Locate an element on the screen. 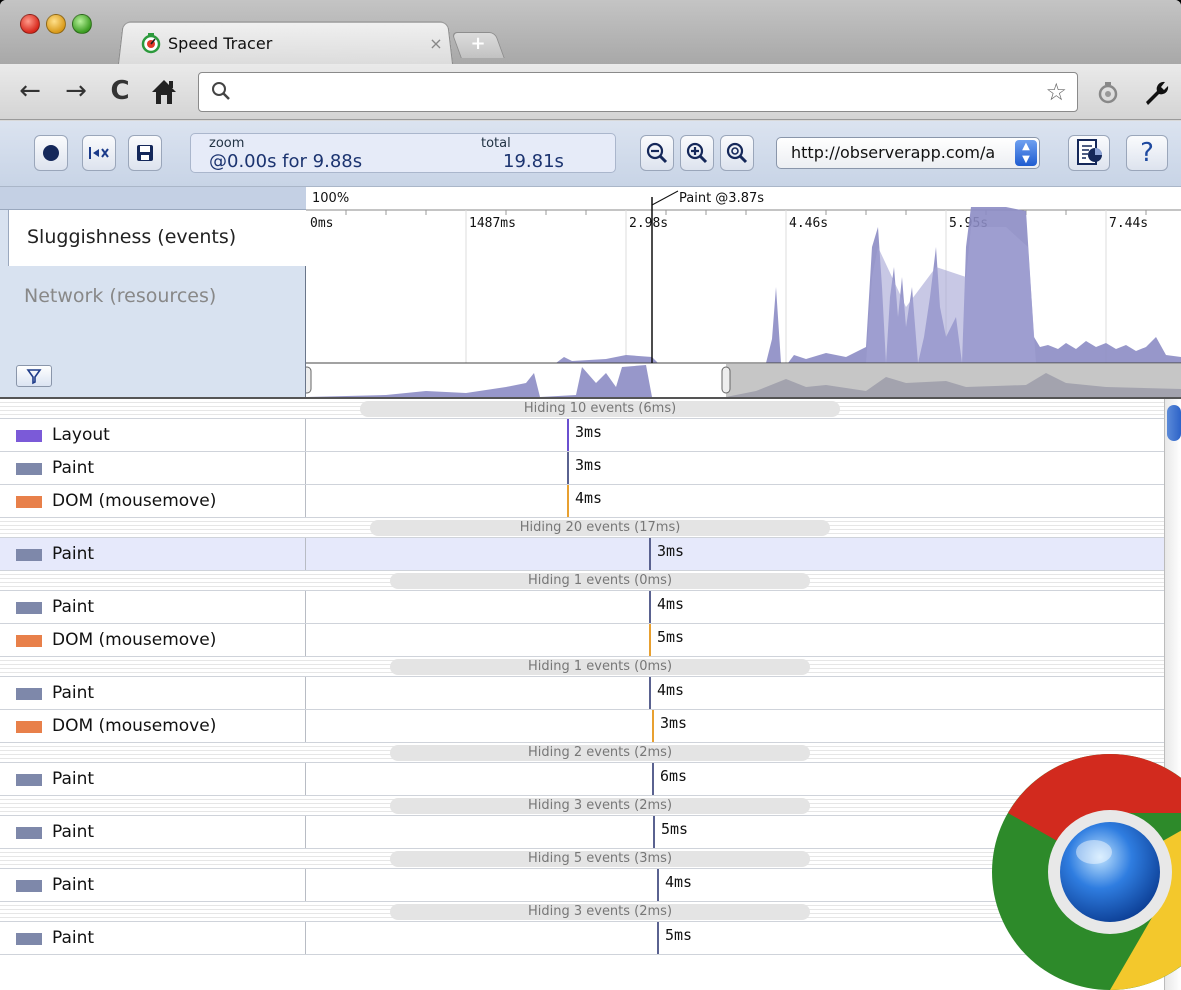  hidden-events-row: Hiding 10 events (6ms) is located at coordinates (582, 409).